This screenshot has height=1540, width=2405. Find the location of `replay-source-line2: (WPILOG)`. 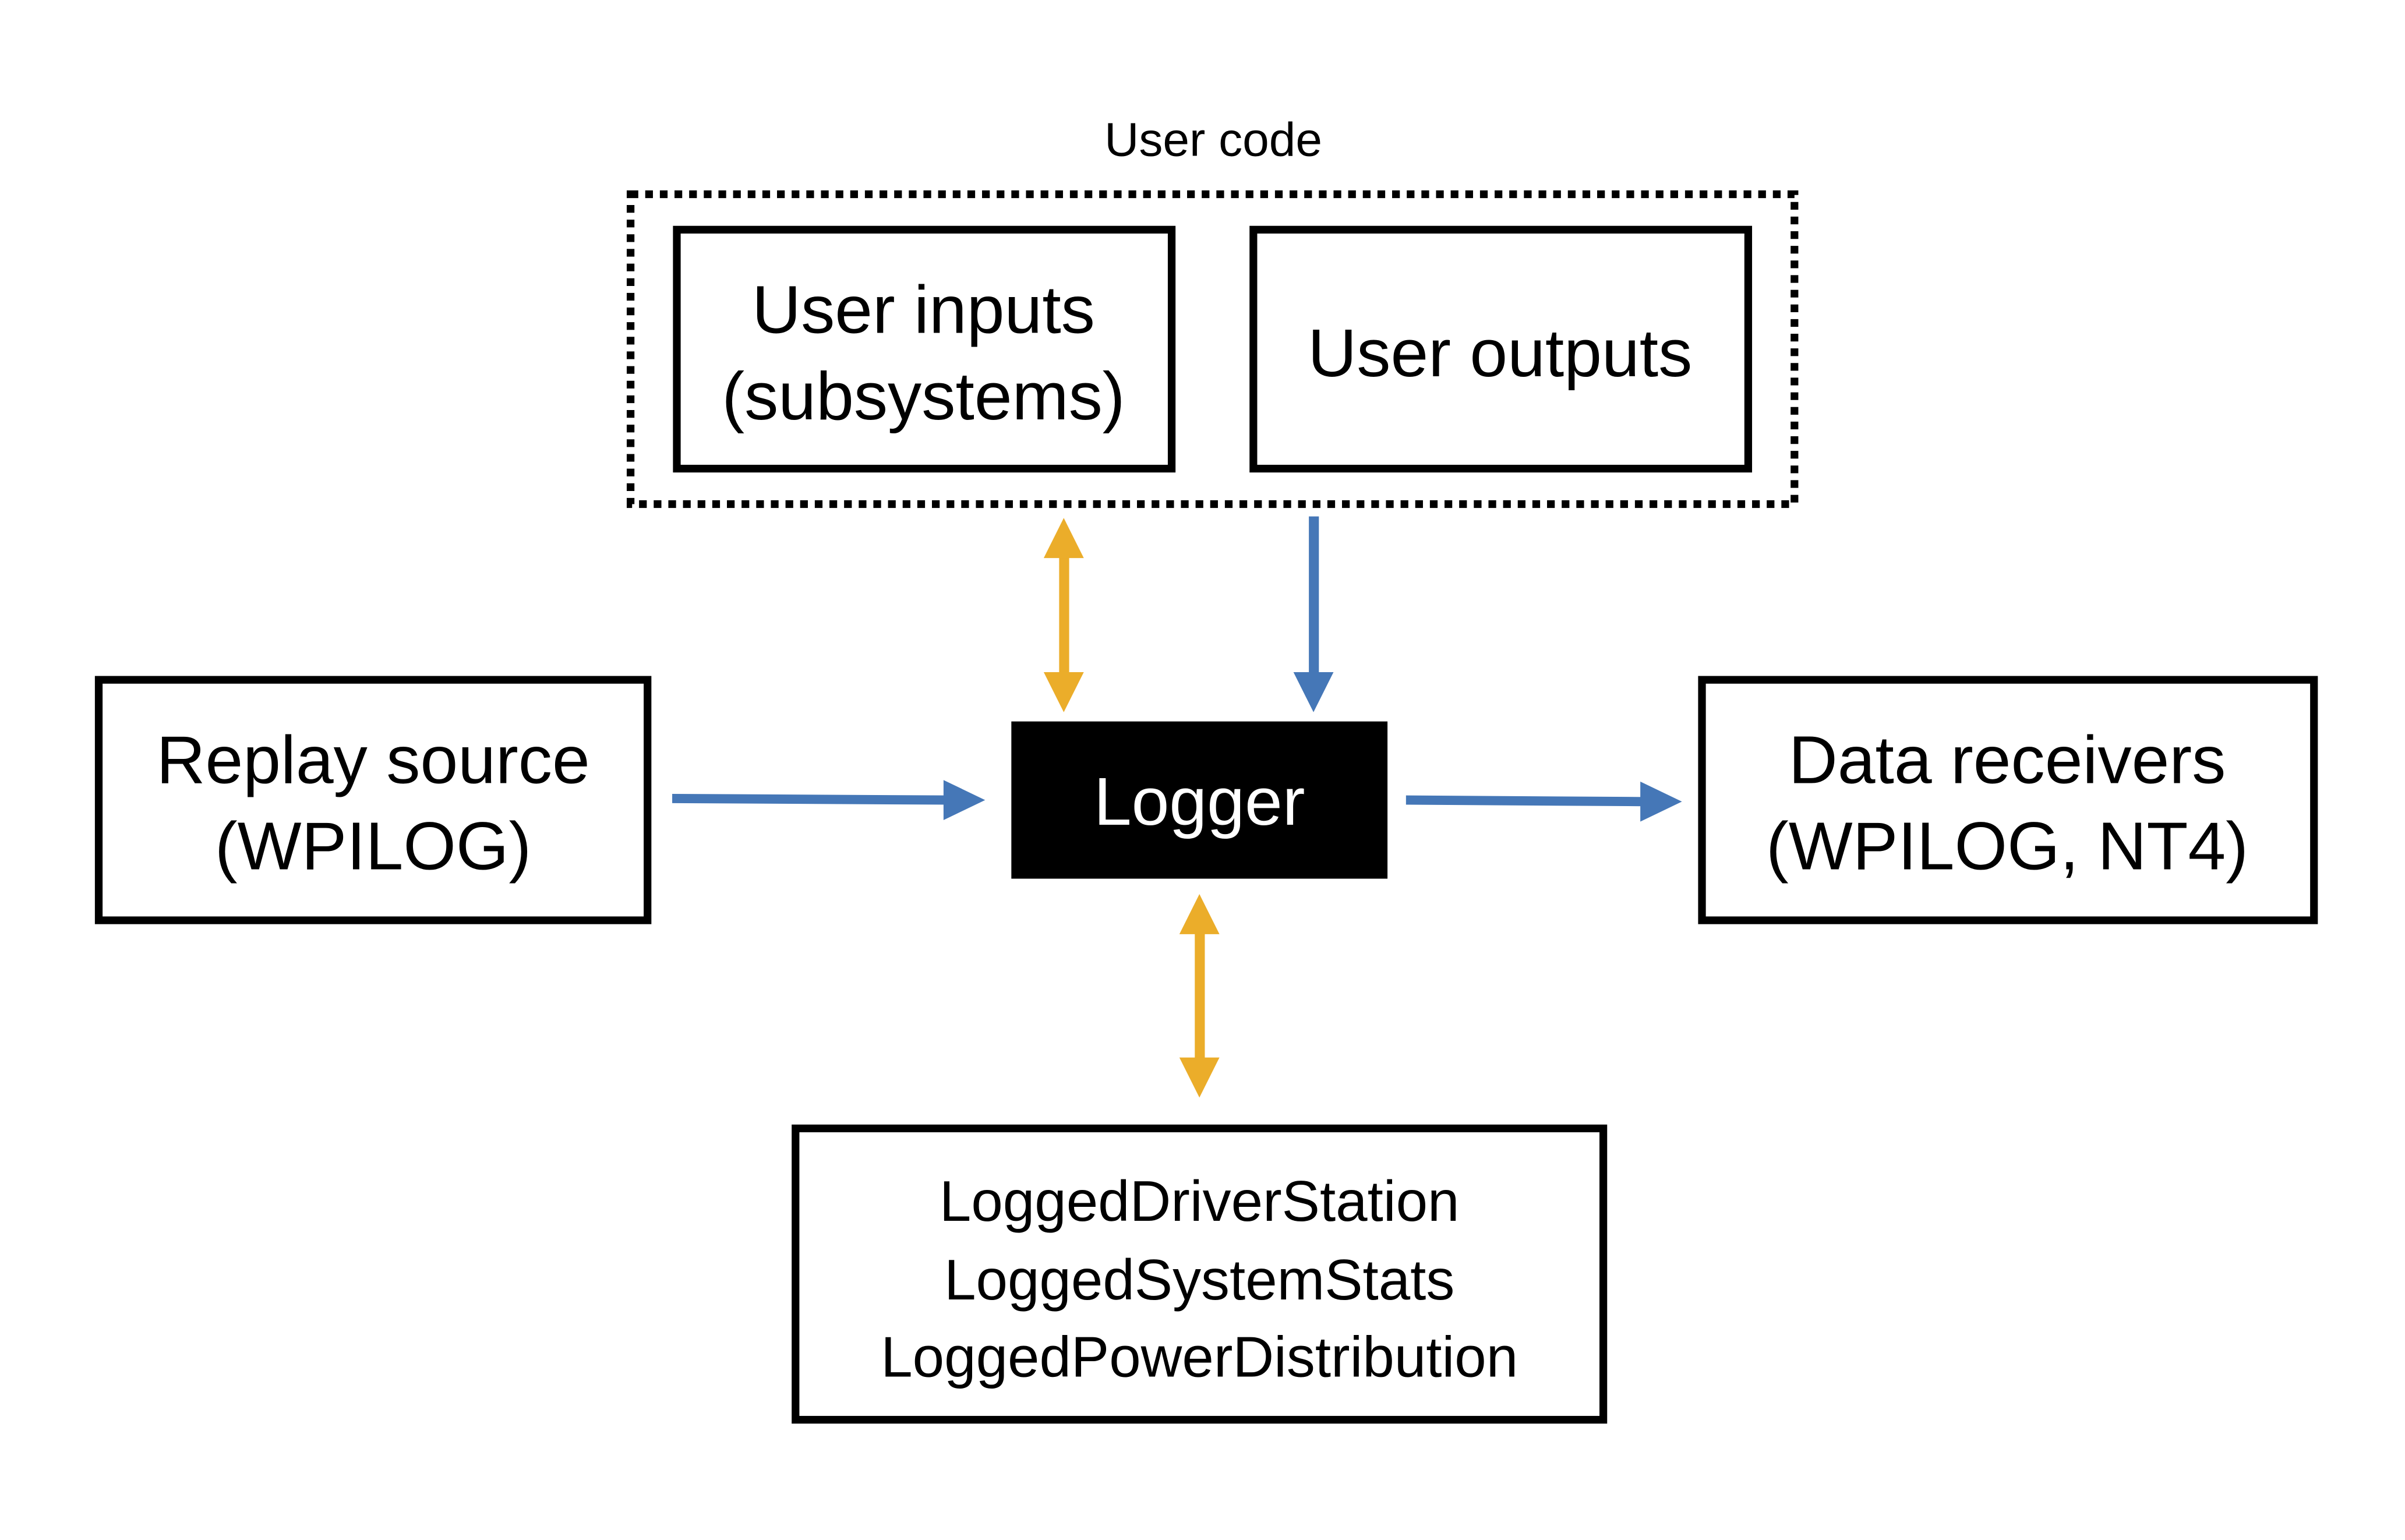

replay-source-line2: (WPILOG) is located at coordinates (373, 846).